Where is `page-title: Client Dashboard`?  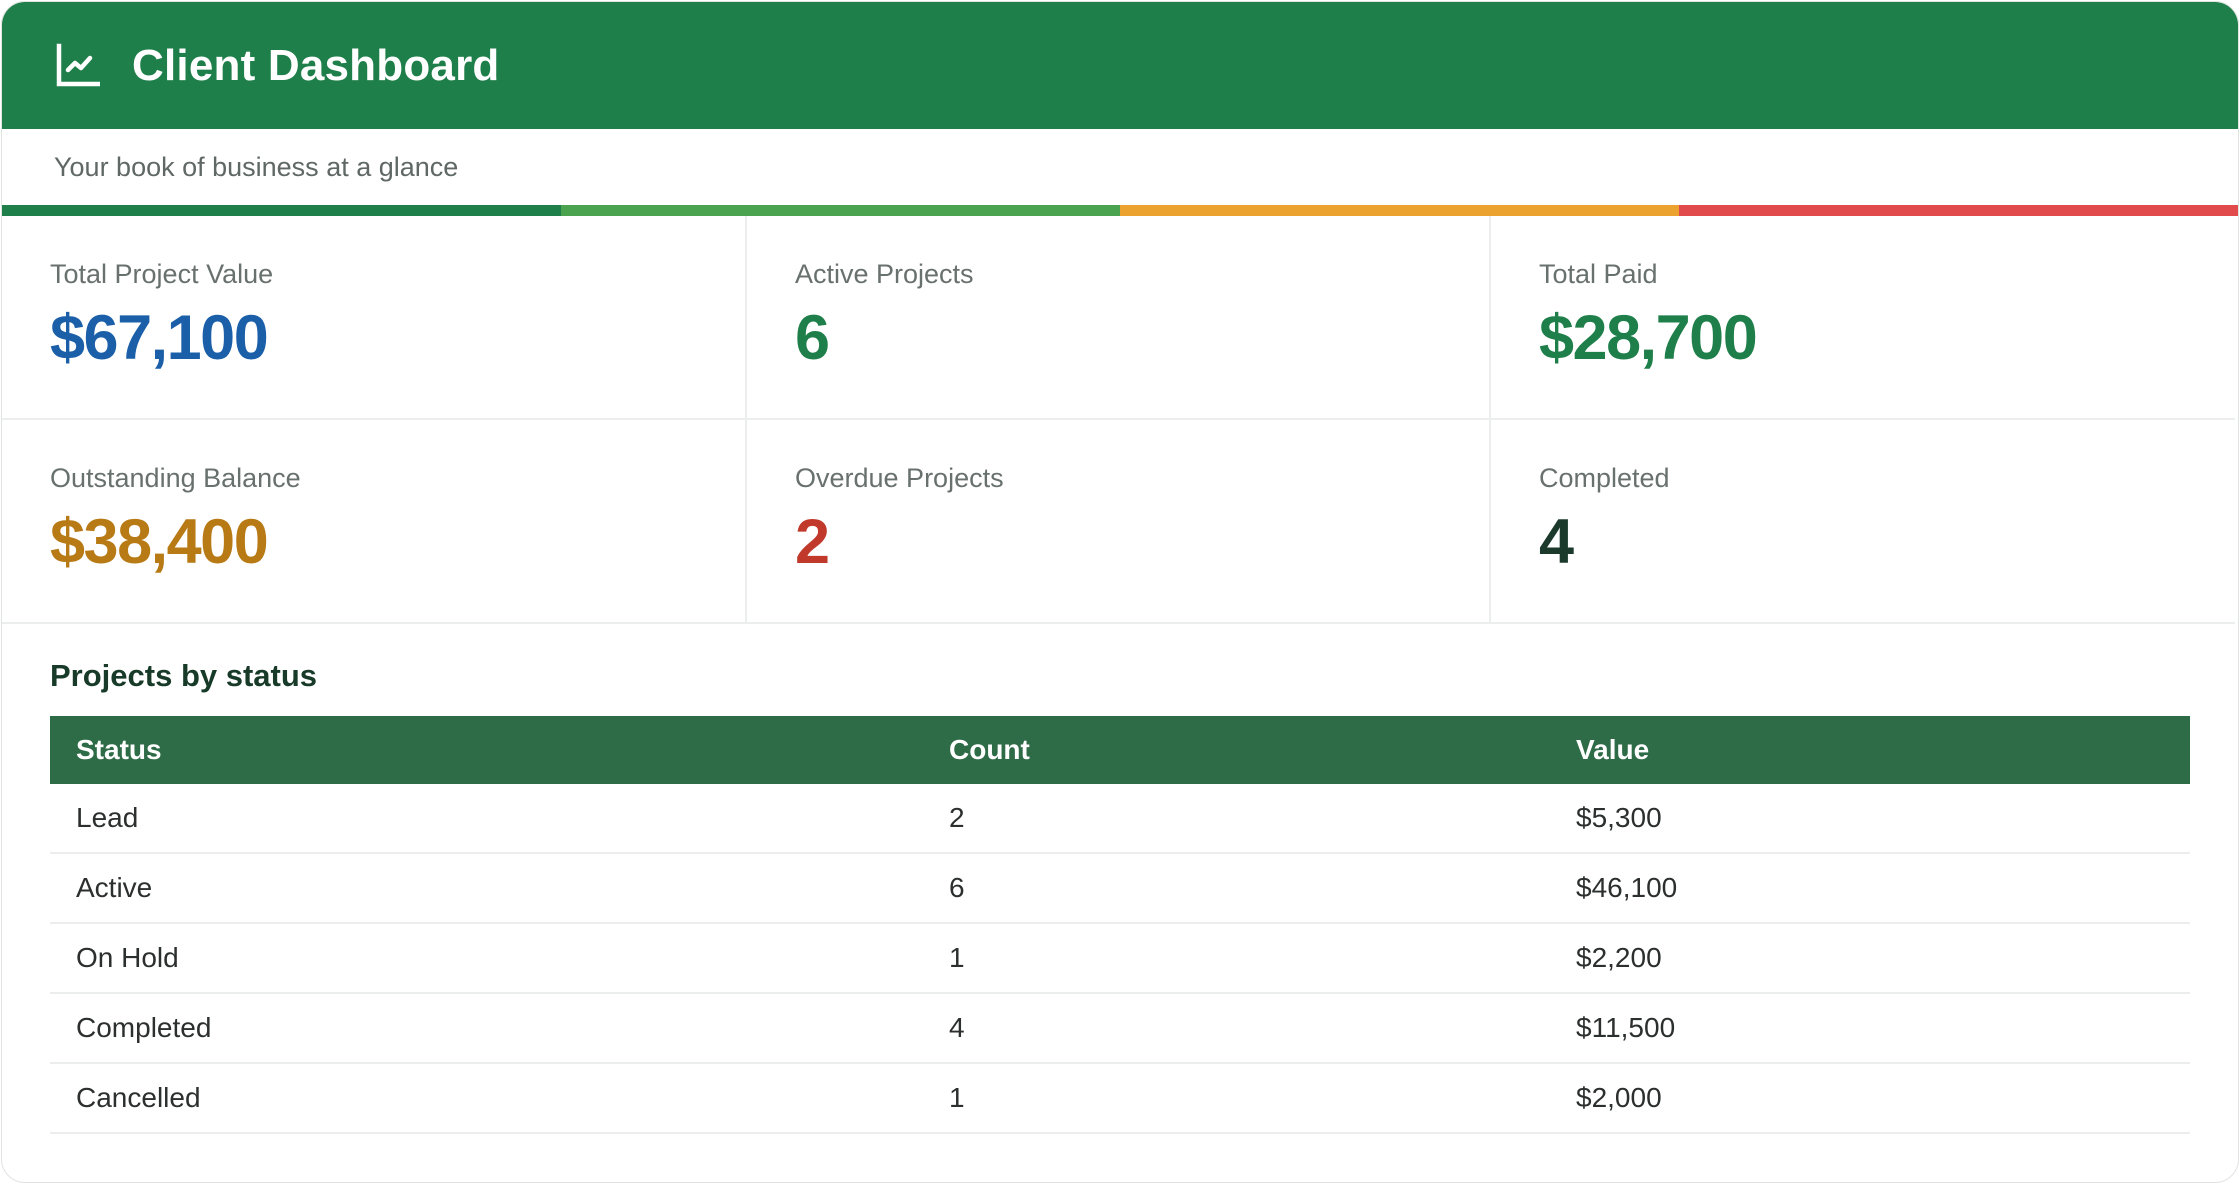
page-title: Client Dashboard is located at coordinates (316, 65).